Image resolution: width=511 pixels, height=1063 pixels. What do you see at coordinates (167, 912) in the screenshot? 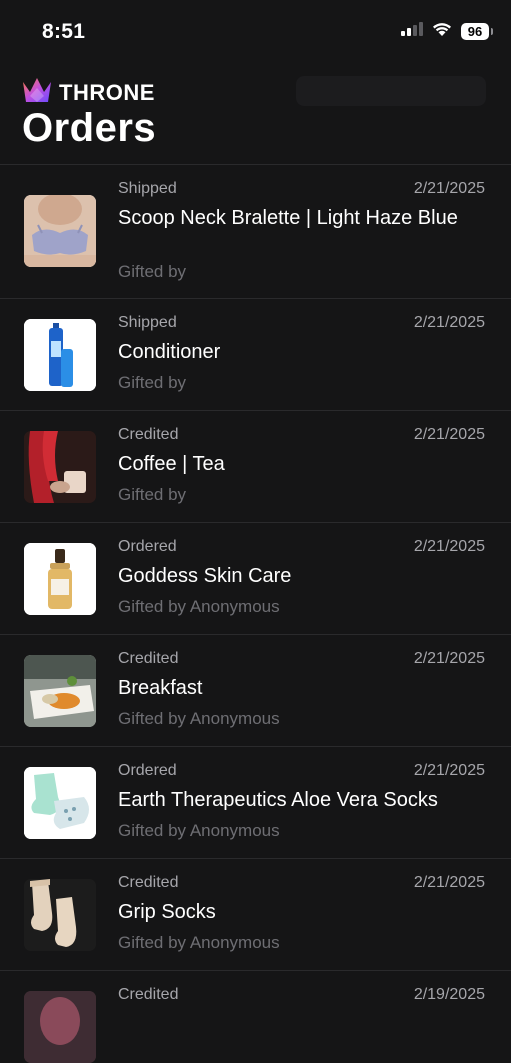
I see `order-title: Grip Socks` at bounding box center [167, 912].